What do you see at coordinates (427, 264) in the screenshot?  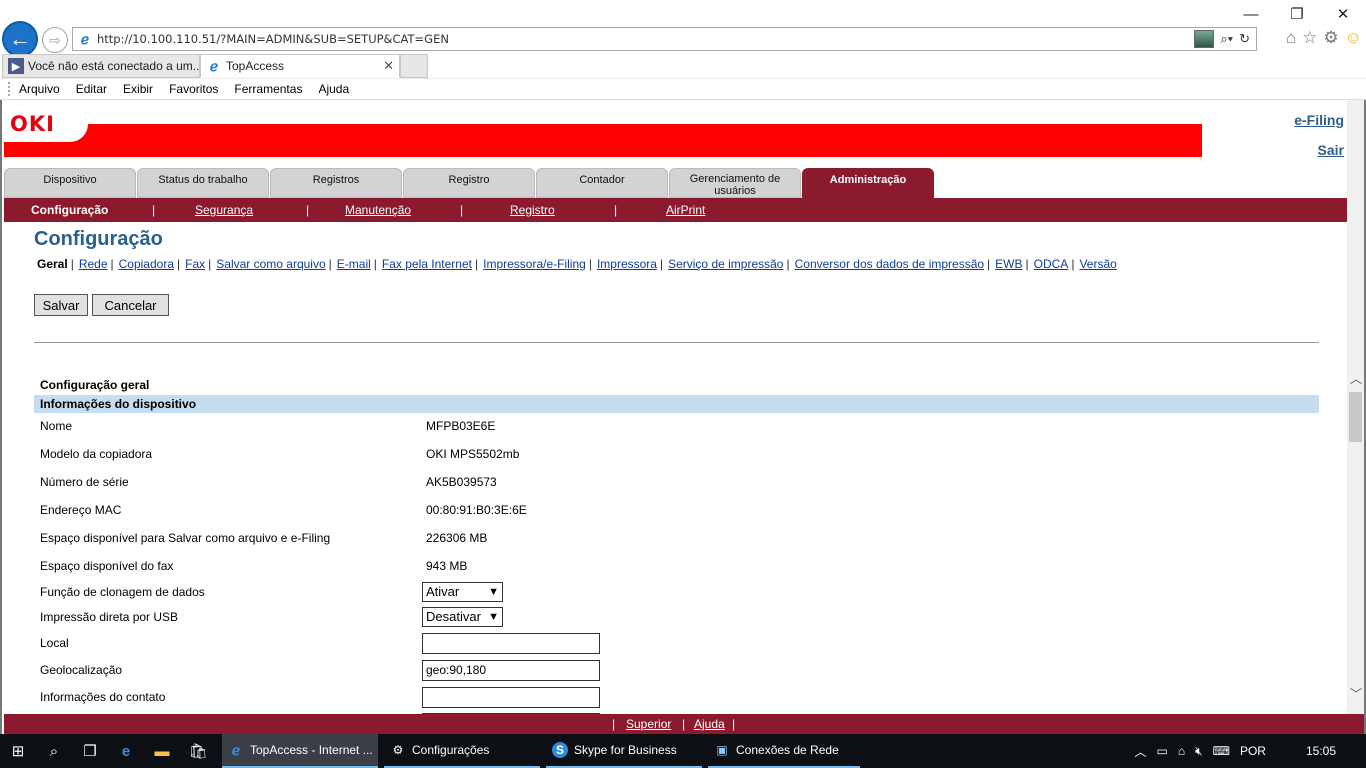 I see `cat-fax-internet: Fax pela Internet` at bounding box center [427, 264].